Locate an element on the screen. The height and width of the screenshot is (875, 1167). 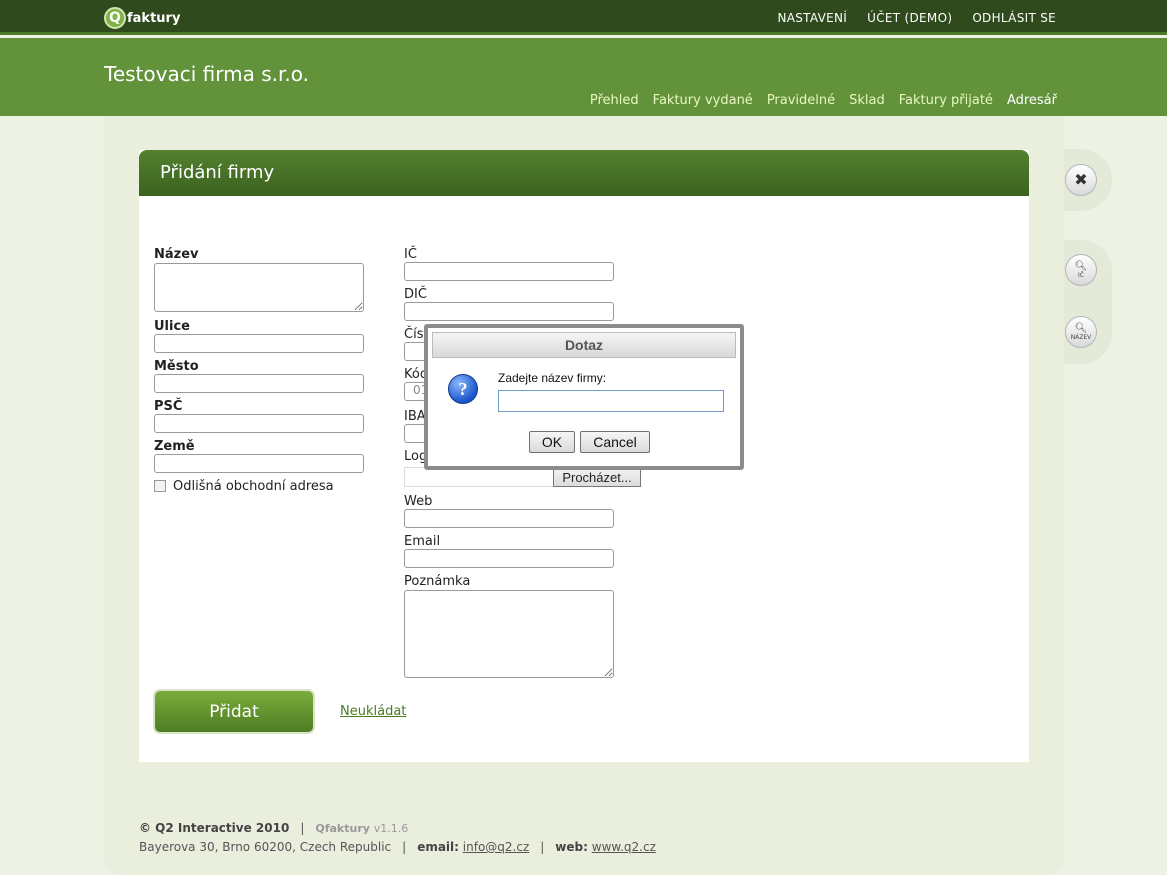
top-nav: NASTAVENÍ ÚČET (DEMO) ODHLÁSIT SE is located at coordinates (916, 18).